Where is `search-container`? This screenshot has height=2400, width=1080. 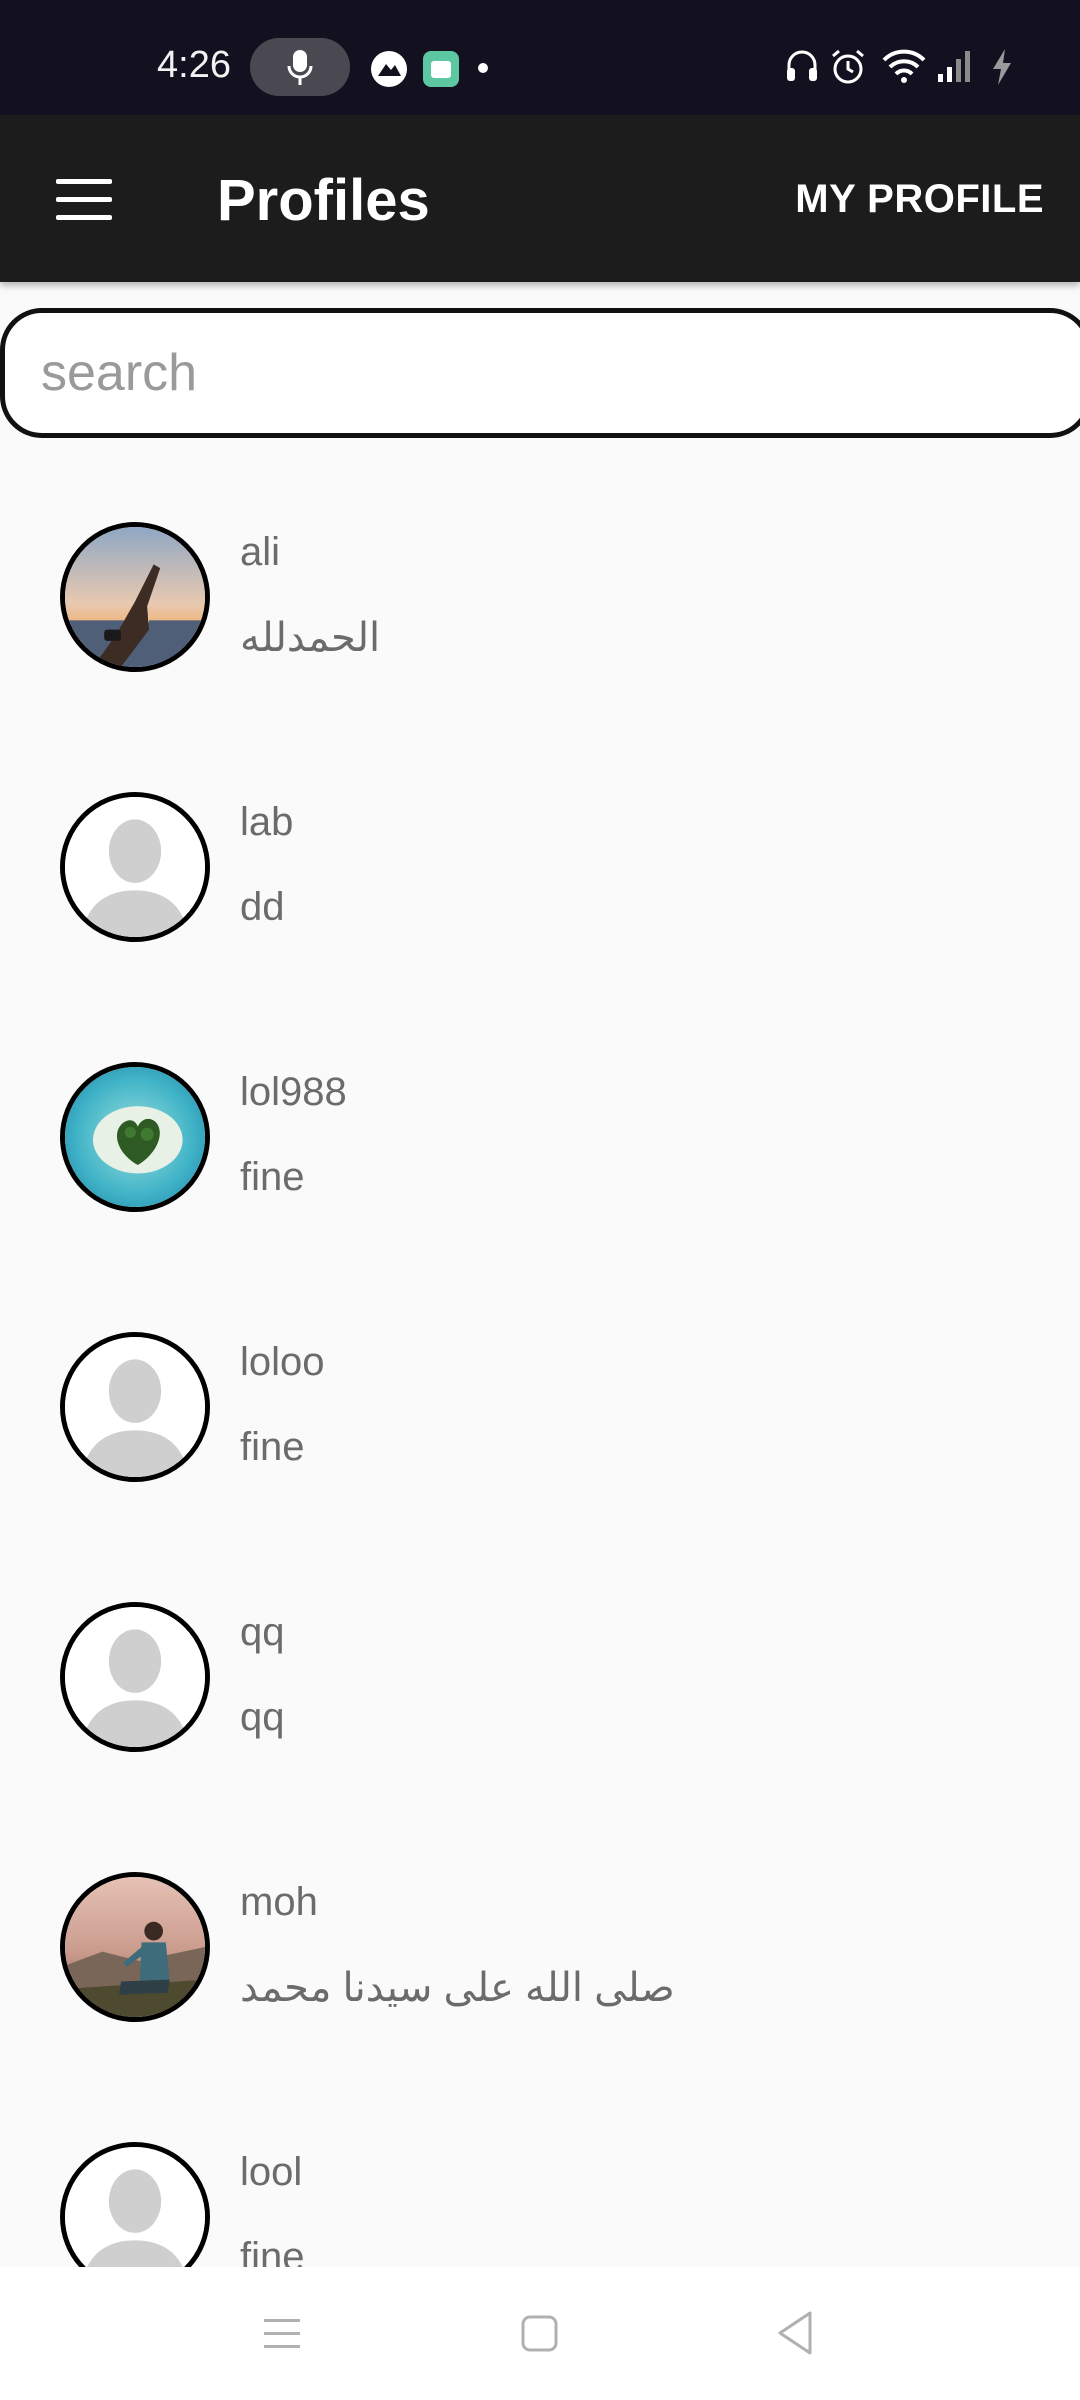
search-container is located at coordinates (540, 373).